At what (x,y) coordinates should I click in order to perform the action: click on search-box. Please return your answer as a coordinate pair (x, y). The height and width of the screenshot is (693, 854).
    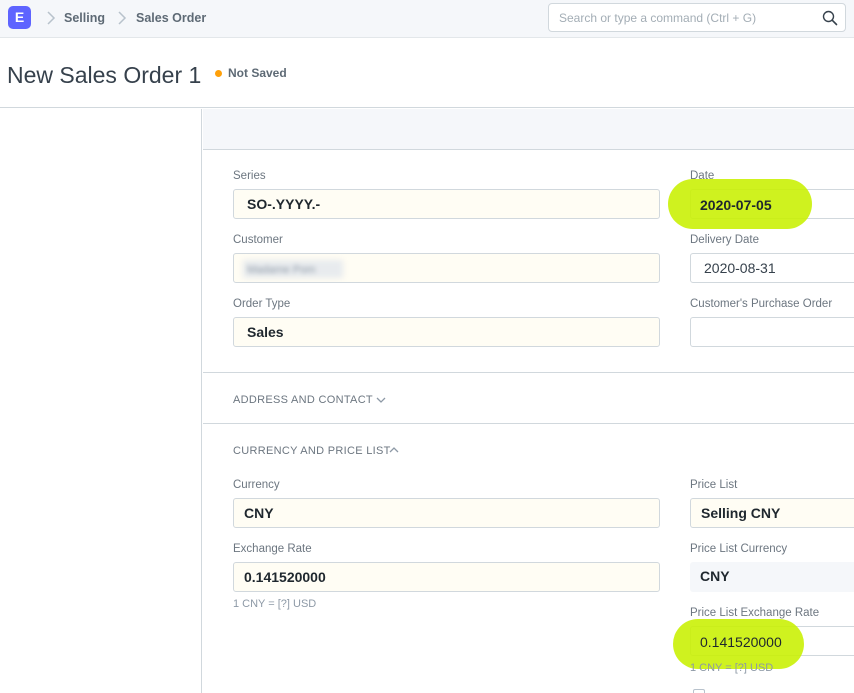
    Looking at the image, I should click on (697, 17).